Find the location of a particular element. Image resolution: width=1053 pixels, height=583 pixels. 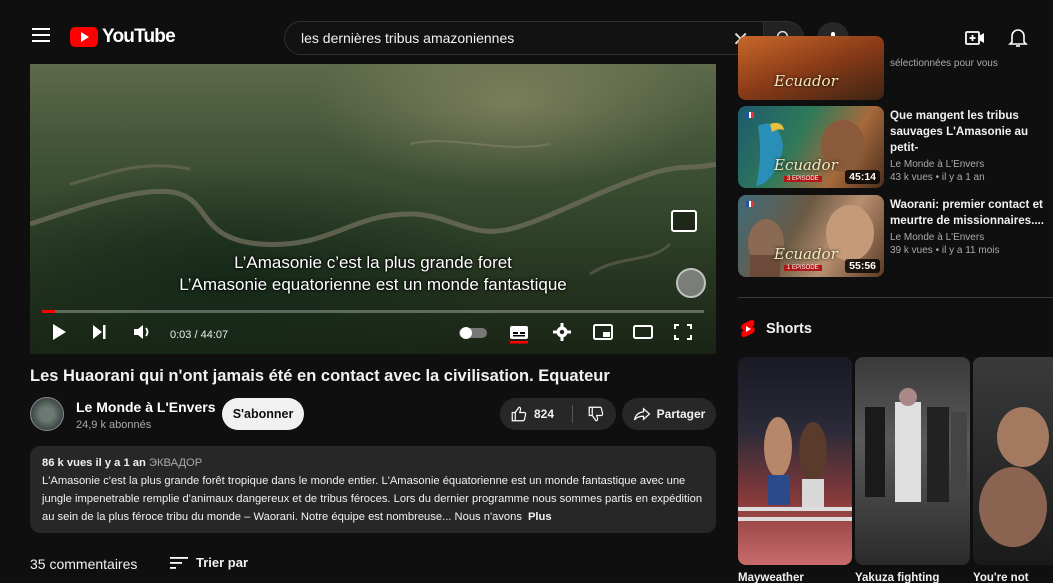

channel-name: Le Monde à L'Envers is located at coordinates (145, 407).